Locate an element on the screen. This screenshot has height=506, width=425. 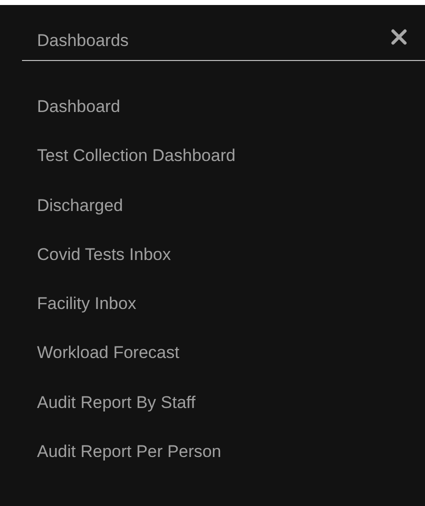
menu-item: Facility Inbox is located at coordinates (231, 319).